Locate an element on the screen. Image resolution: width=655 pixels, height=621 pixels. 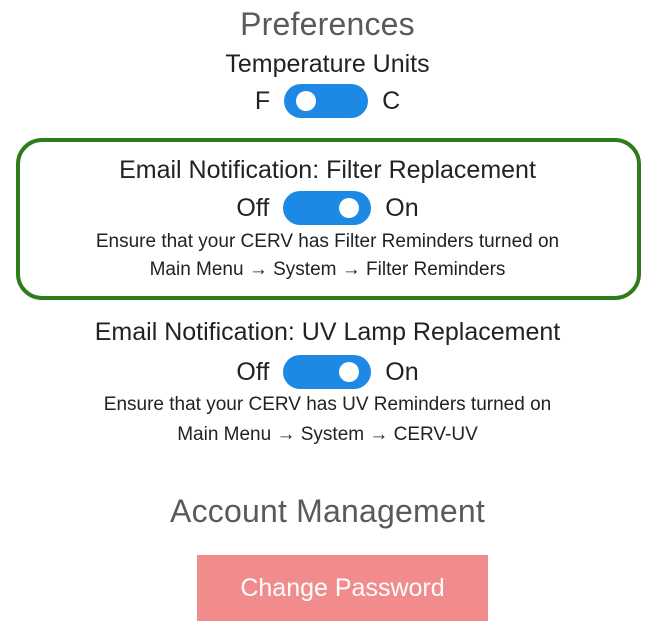
filter-notification-toggle-row: Off On is located at coordinates (327, 208).